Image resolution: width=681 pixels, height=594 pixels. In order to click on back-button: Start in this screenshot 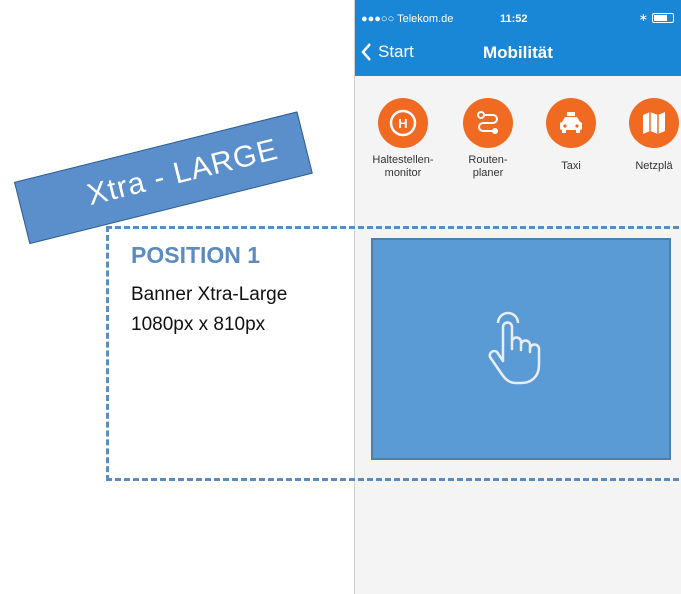, I will do `click(387, 52)`.